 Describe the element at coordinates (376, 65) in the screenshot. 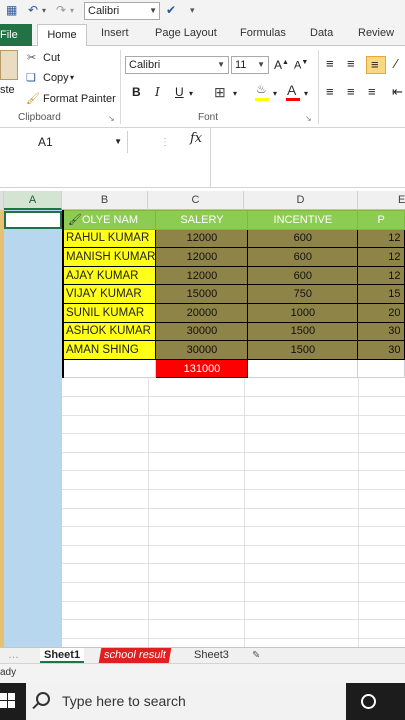

I see `align-bottom-button: ≡` at that location.